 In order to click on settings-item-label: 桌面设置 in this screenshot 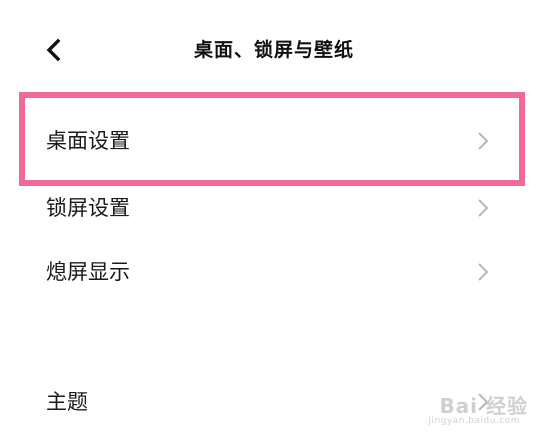, I will do `click(88, 141)`.